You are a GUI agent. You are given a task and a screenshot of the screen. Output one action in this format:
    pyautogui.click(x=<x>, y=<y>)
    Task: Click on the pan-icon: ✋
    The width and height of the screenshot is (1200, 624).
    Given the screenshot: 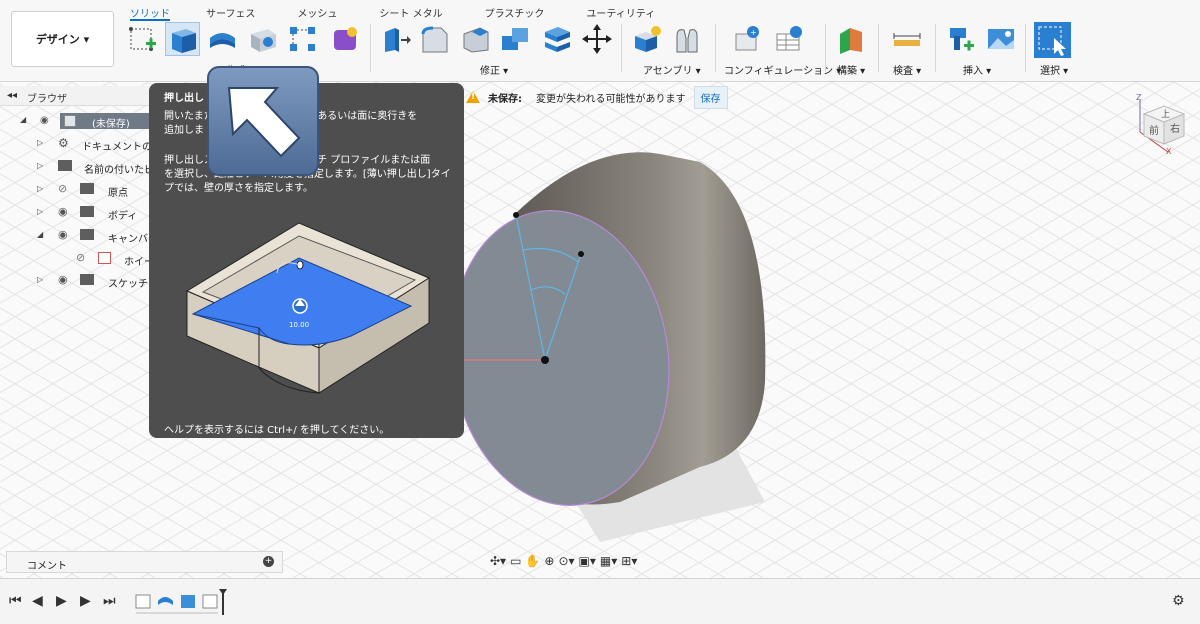 What is the action you would take?
    pyautogui.click(x=532, y=561)
    